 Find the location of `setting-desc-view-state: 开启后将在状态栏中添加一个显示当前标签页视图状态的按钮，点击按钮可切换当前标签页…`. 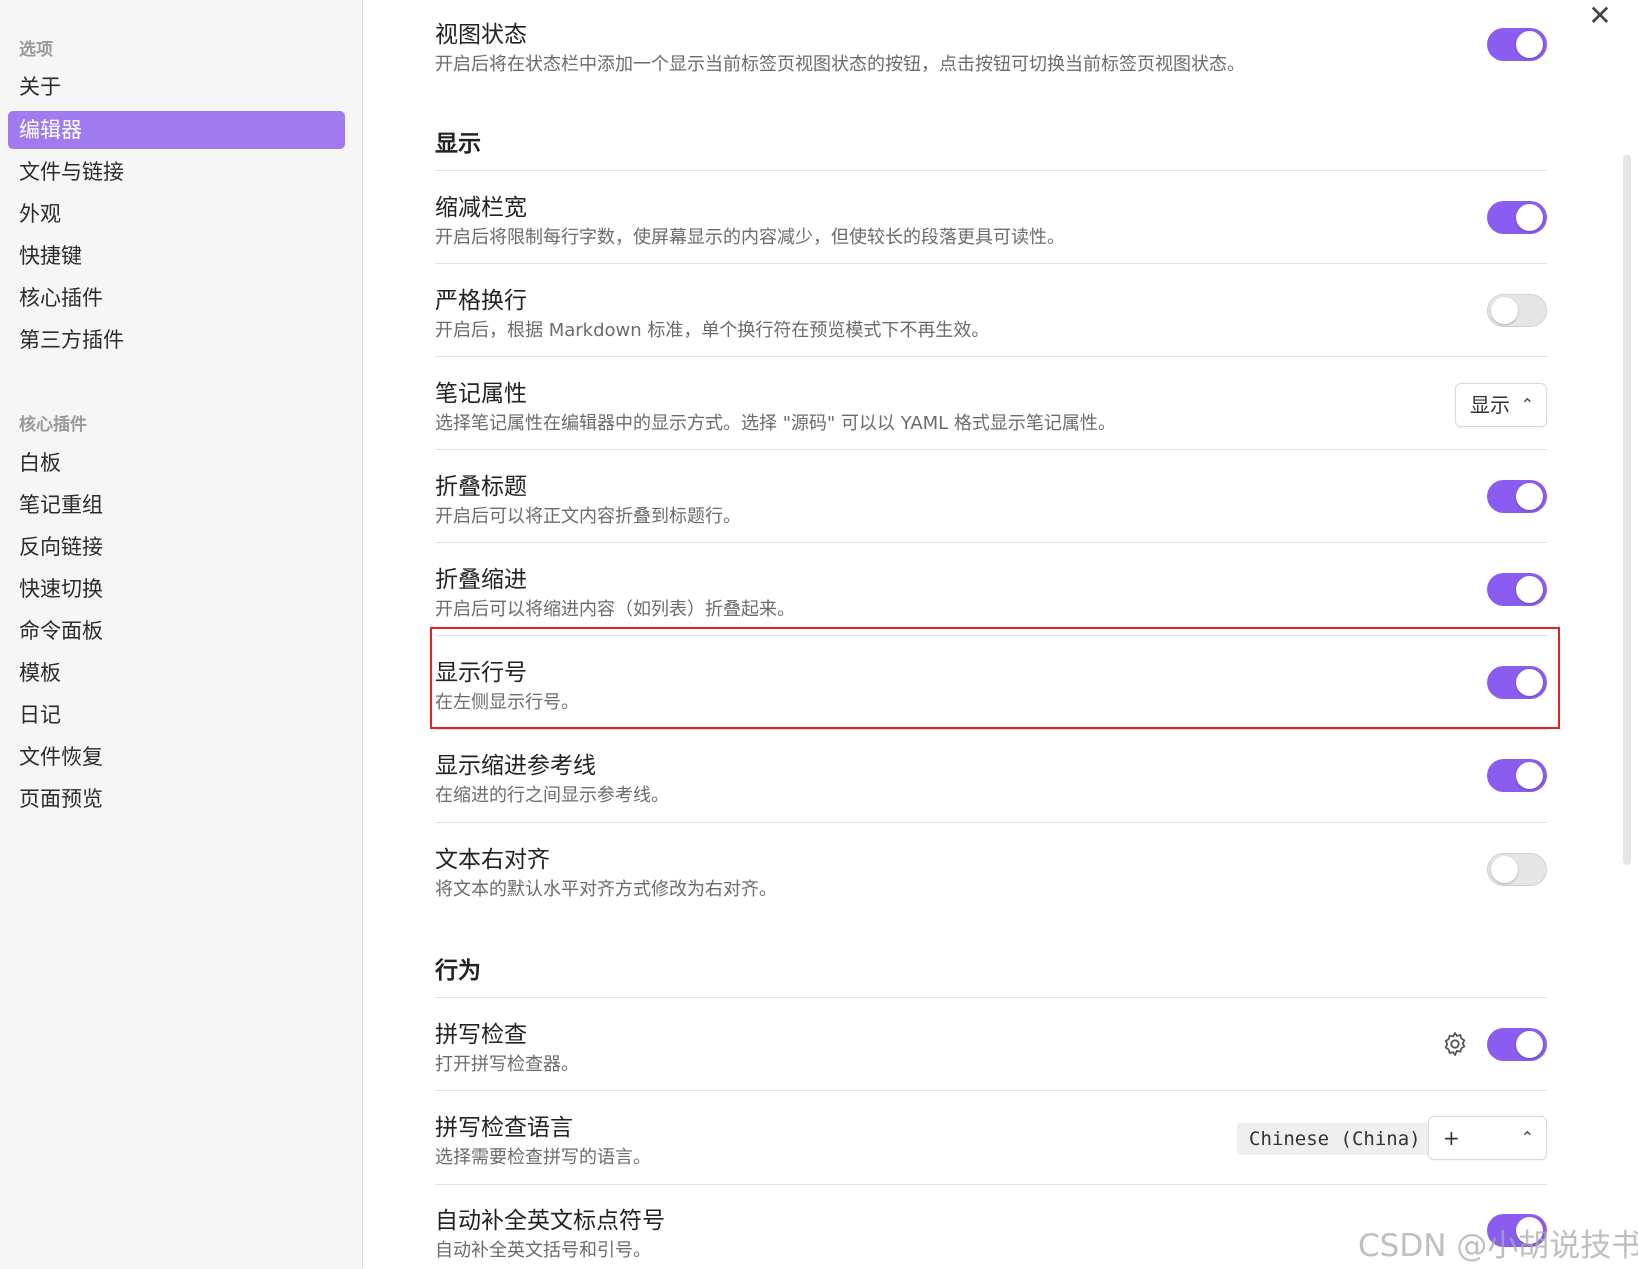

setting-desc-view-state: 开启后将在状态栏中添加一个显示当前标签页视图状态的按钮，点击按钮可切换当前标签页… is located at coordinates (840, 64).